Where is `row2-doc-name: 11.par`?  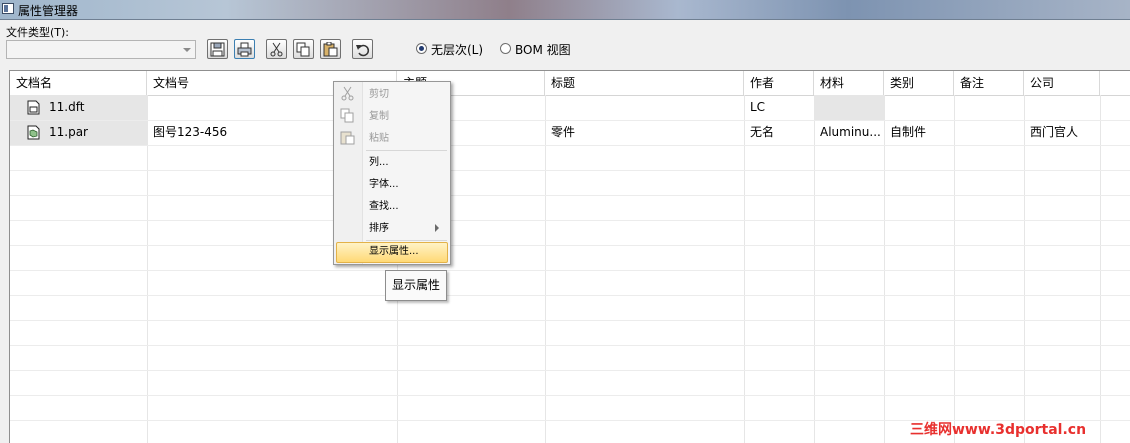 row2-doc-name: 11.par is located at coordinates (95, 132).